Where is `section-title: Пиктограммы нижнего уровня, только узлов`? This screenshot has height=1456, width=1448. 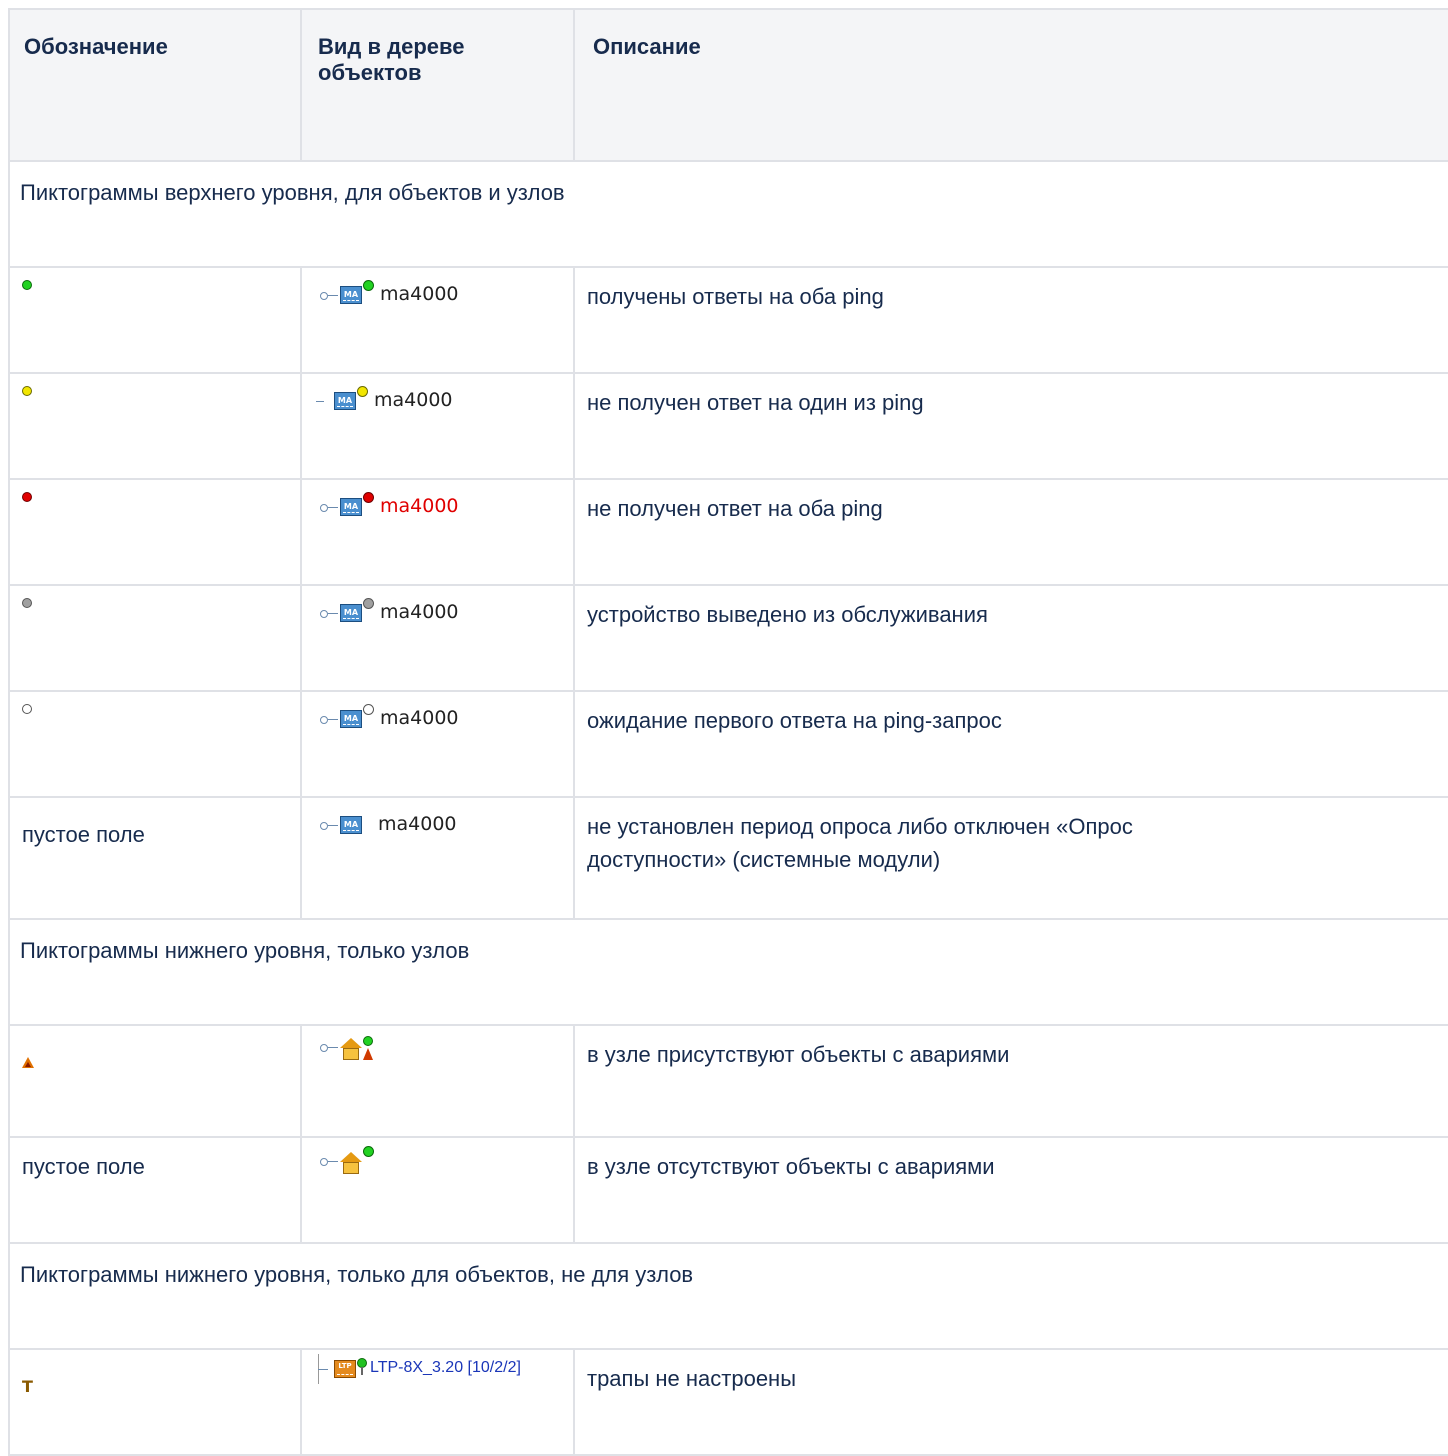
section-title: Пиктограммы нижнего уровня, только узлов is located at coordinates (728, 972).